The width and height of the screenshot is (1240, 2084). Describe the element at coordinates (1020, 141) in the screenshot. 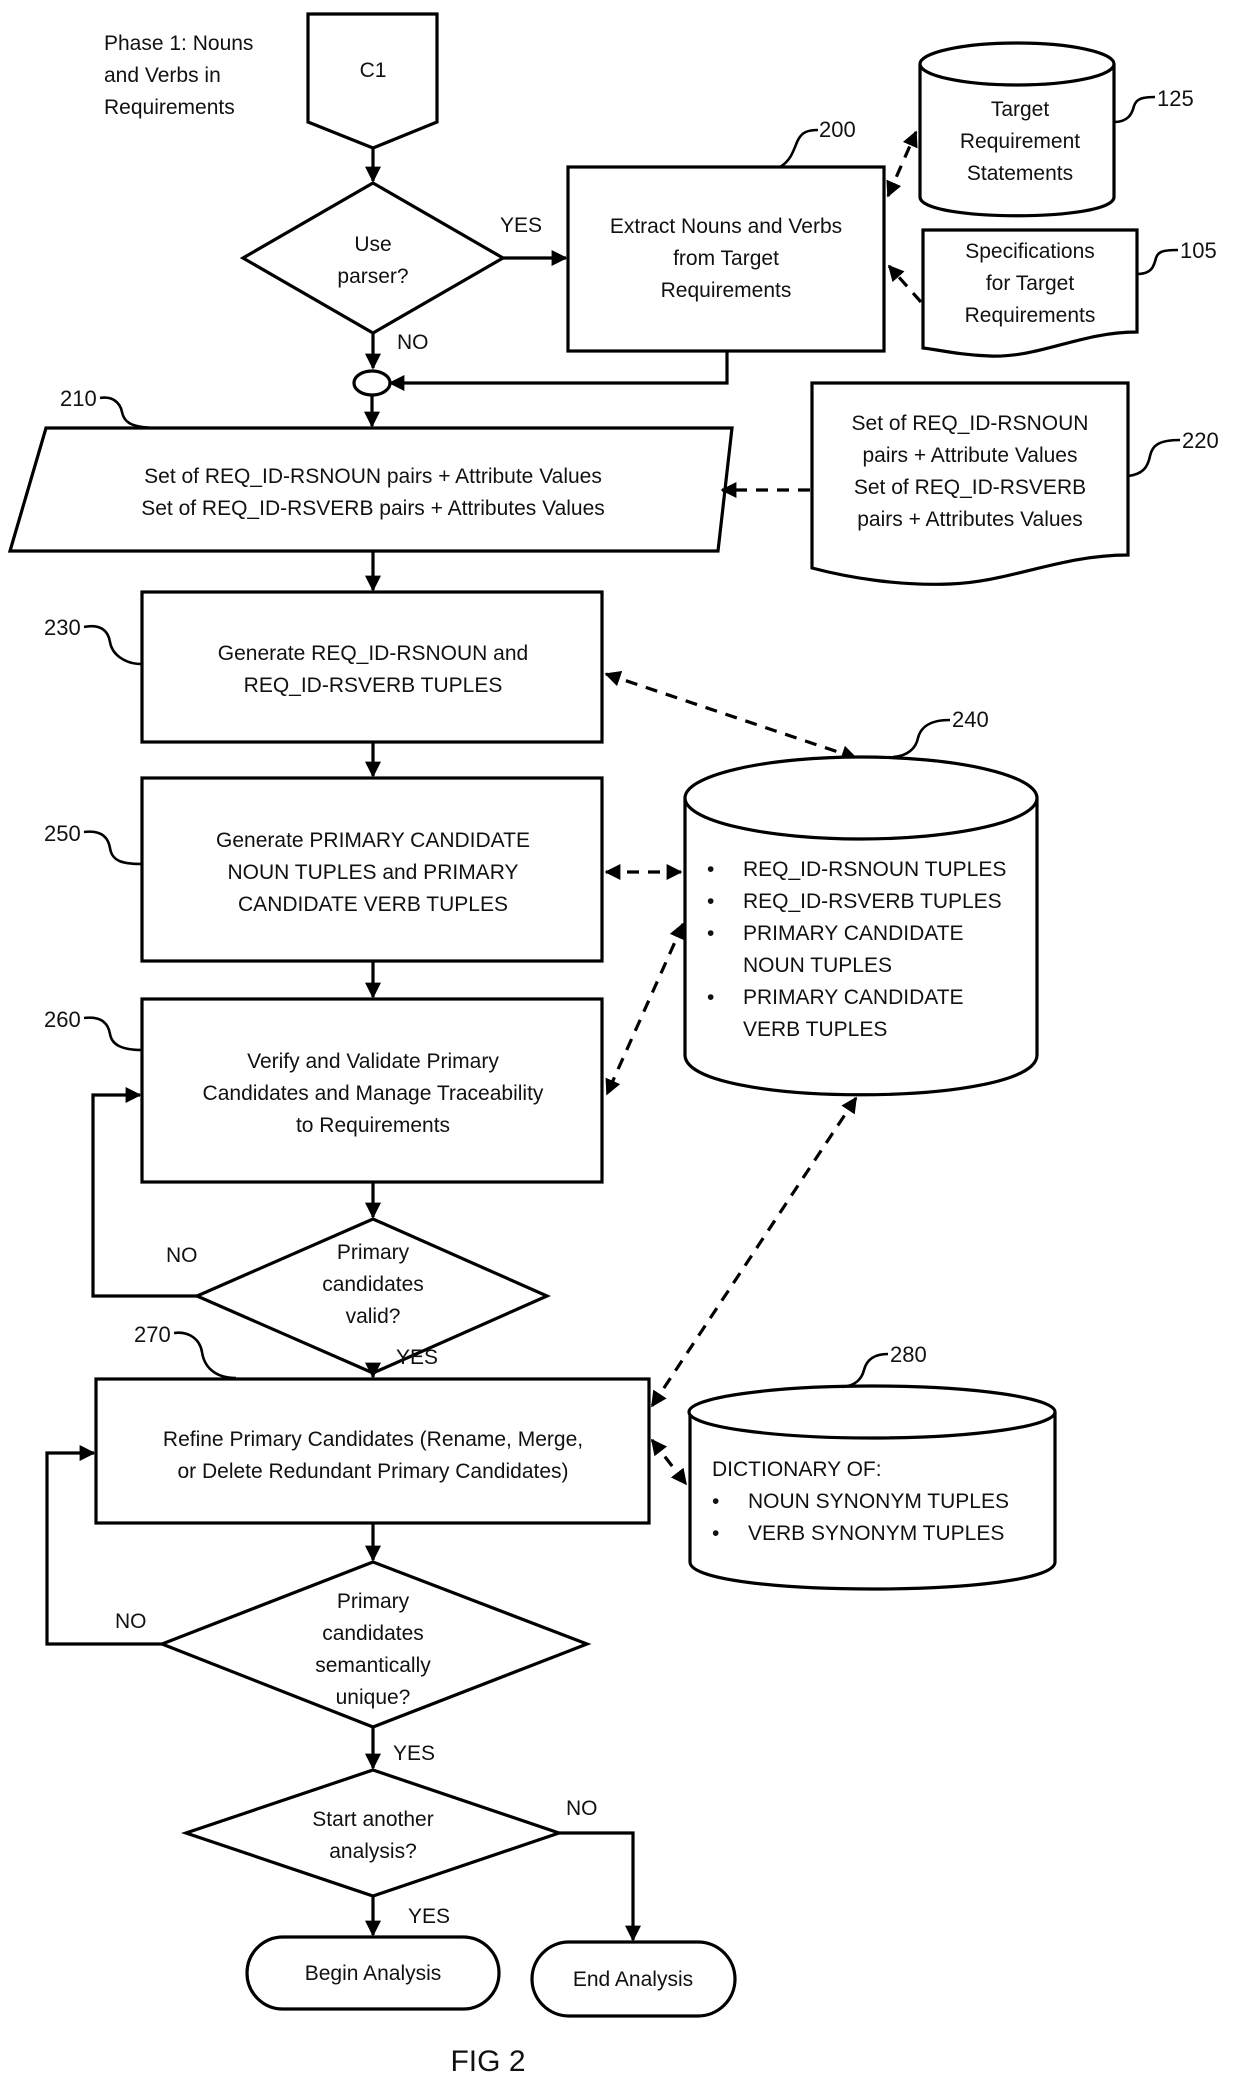

I see `datastore-text: Requirement` at that location.